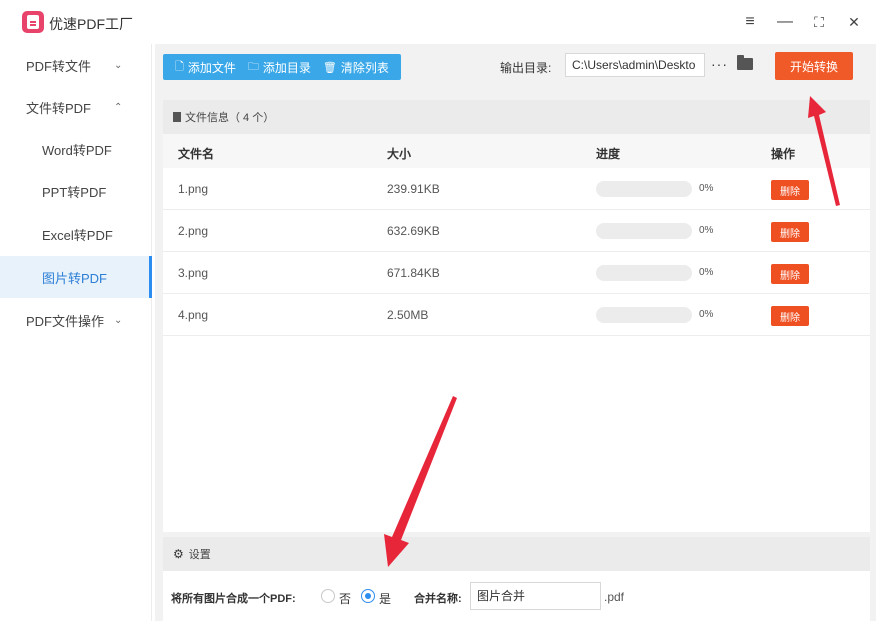  Describe the element at coordinates (328, 596) in the screenshot. I see `merge-no-radio` at that location.